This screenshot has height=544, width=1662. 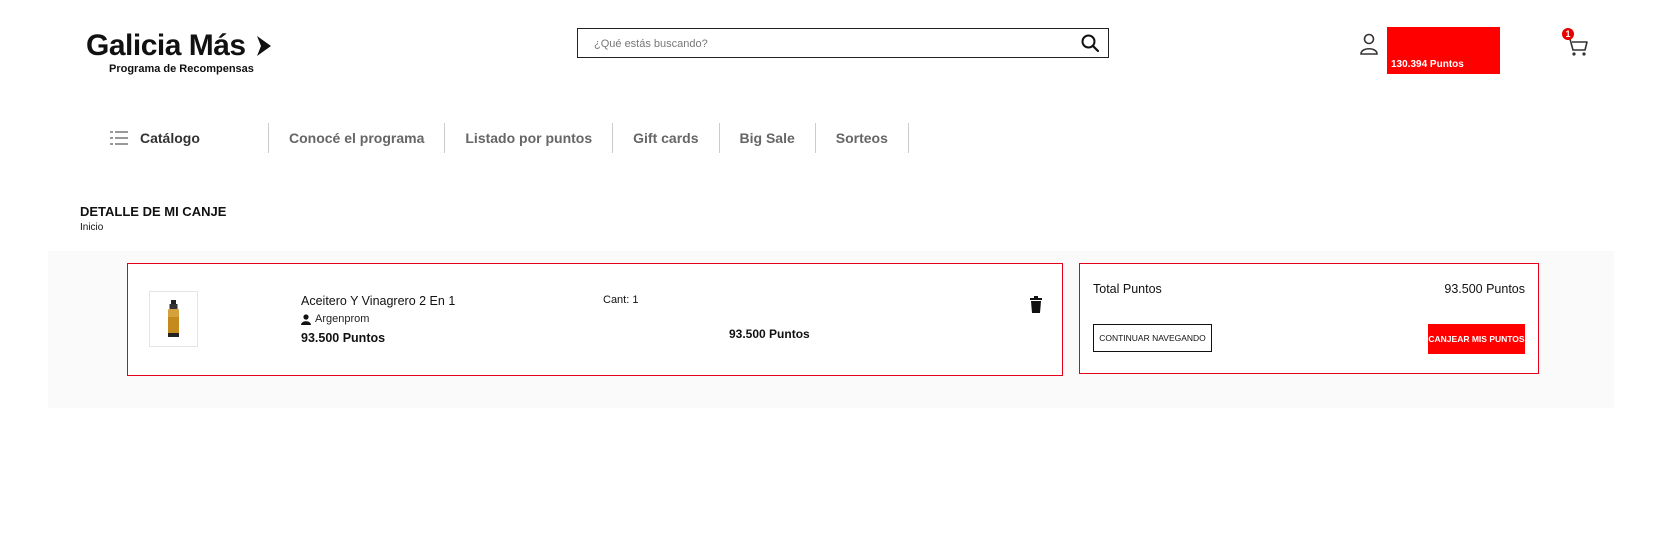 I want to click on catalog-menu: Catálogo, so click(x=189, y=138).